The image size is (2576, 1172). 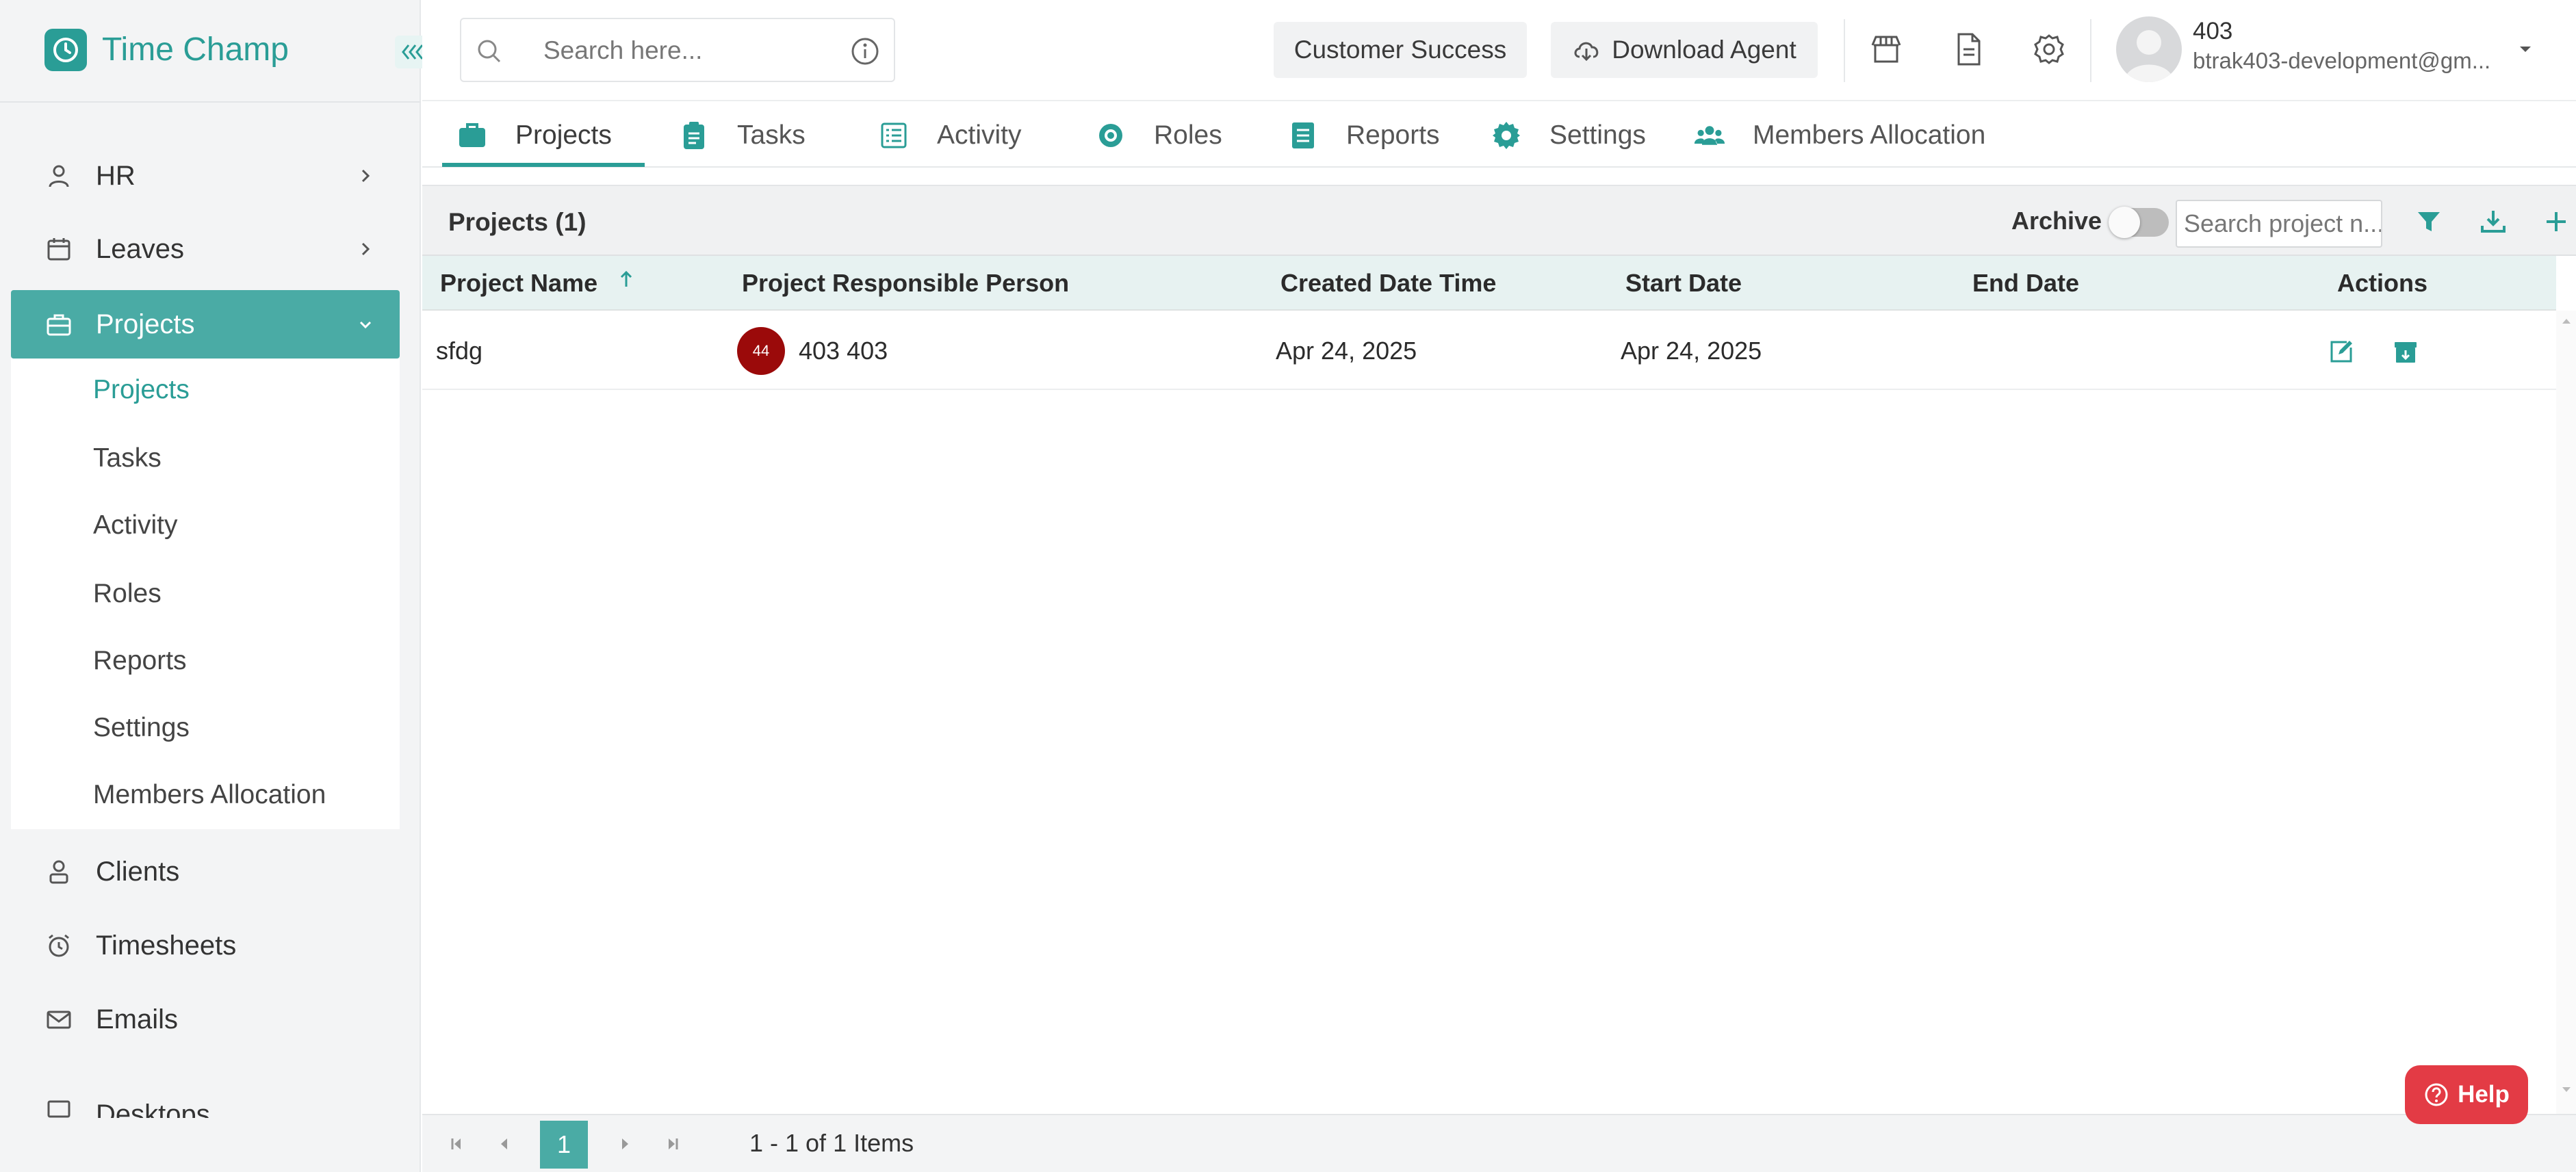 I want to click on download-agent-label: Download Agent, so click(x=1704, y=50).